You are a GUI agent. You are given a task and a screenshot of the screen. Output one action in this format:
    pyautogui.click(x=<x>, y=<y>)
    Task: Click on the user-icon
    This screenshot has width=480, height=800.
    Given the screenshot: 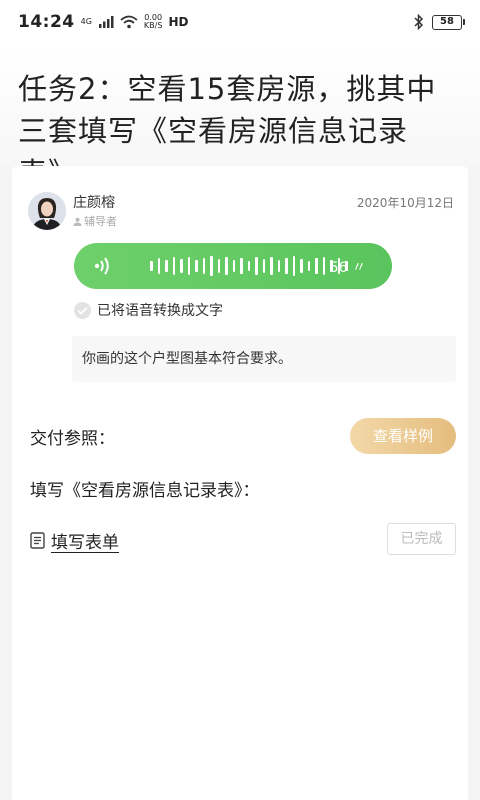 What is the action you would take?
    pyautogui.click(x=77, y=221)
    